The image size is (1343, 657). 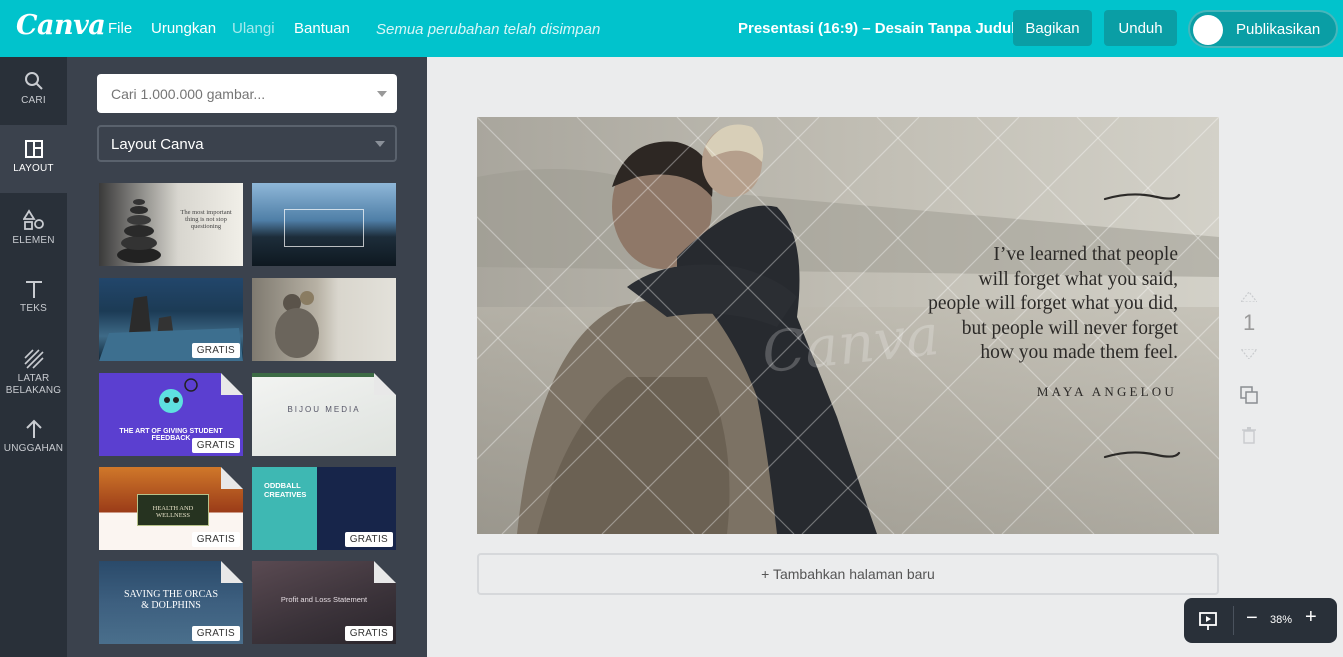 What do you see at coordinates (1260, 620) in the screenshot?
I see `zoom-toolbar: − 38% +` at bounding box center [1260, 620].